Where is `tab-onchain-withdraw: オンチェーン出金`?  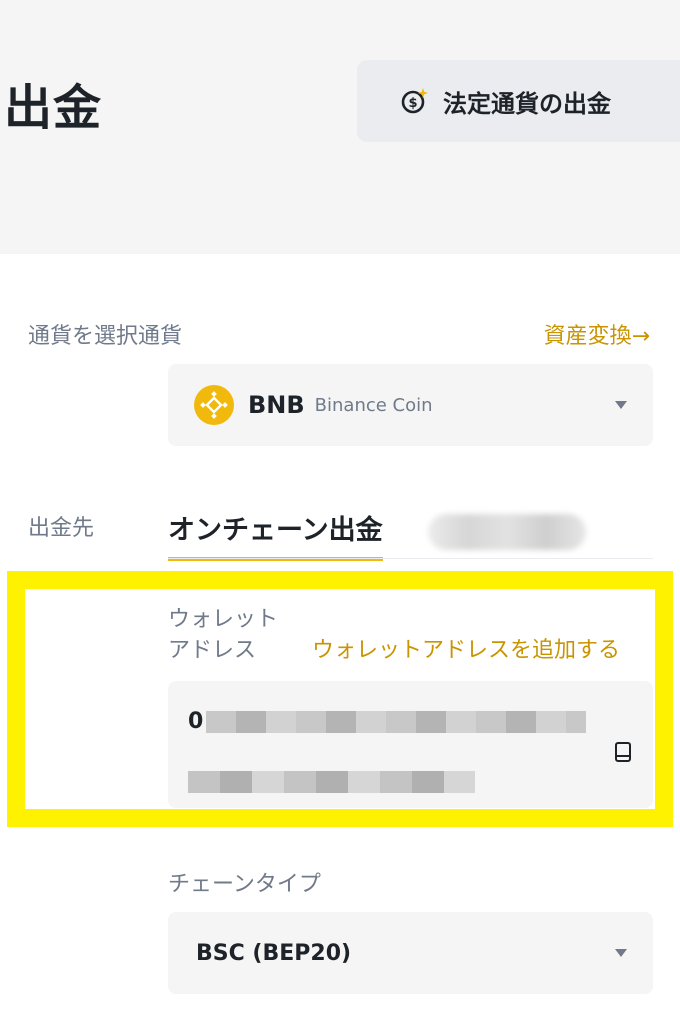
tab-onchain-withdraw: オンチェーン出金 is located at coordinates (275, 534).